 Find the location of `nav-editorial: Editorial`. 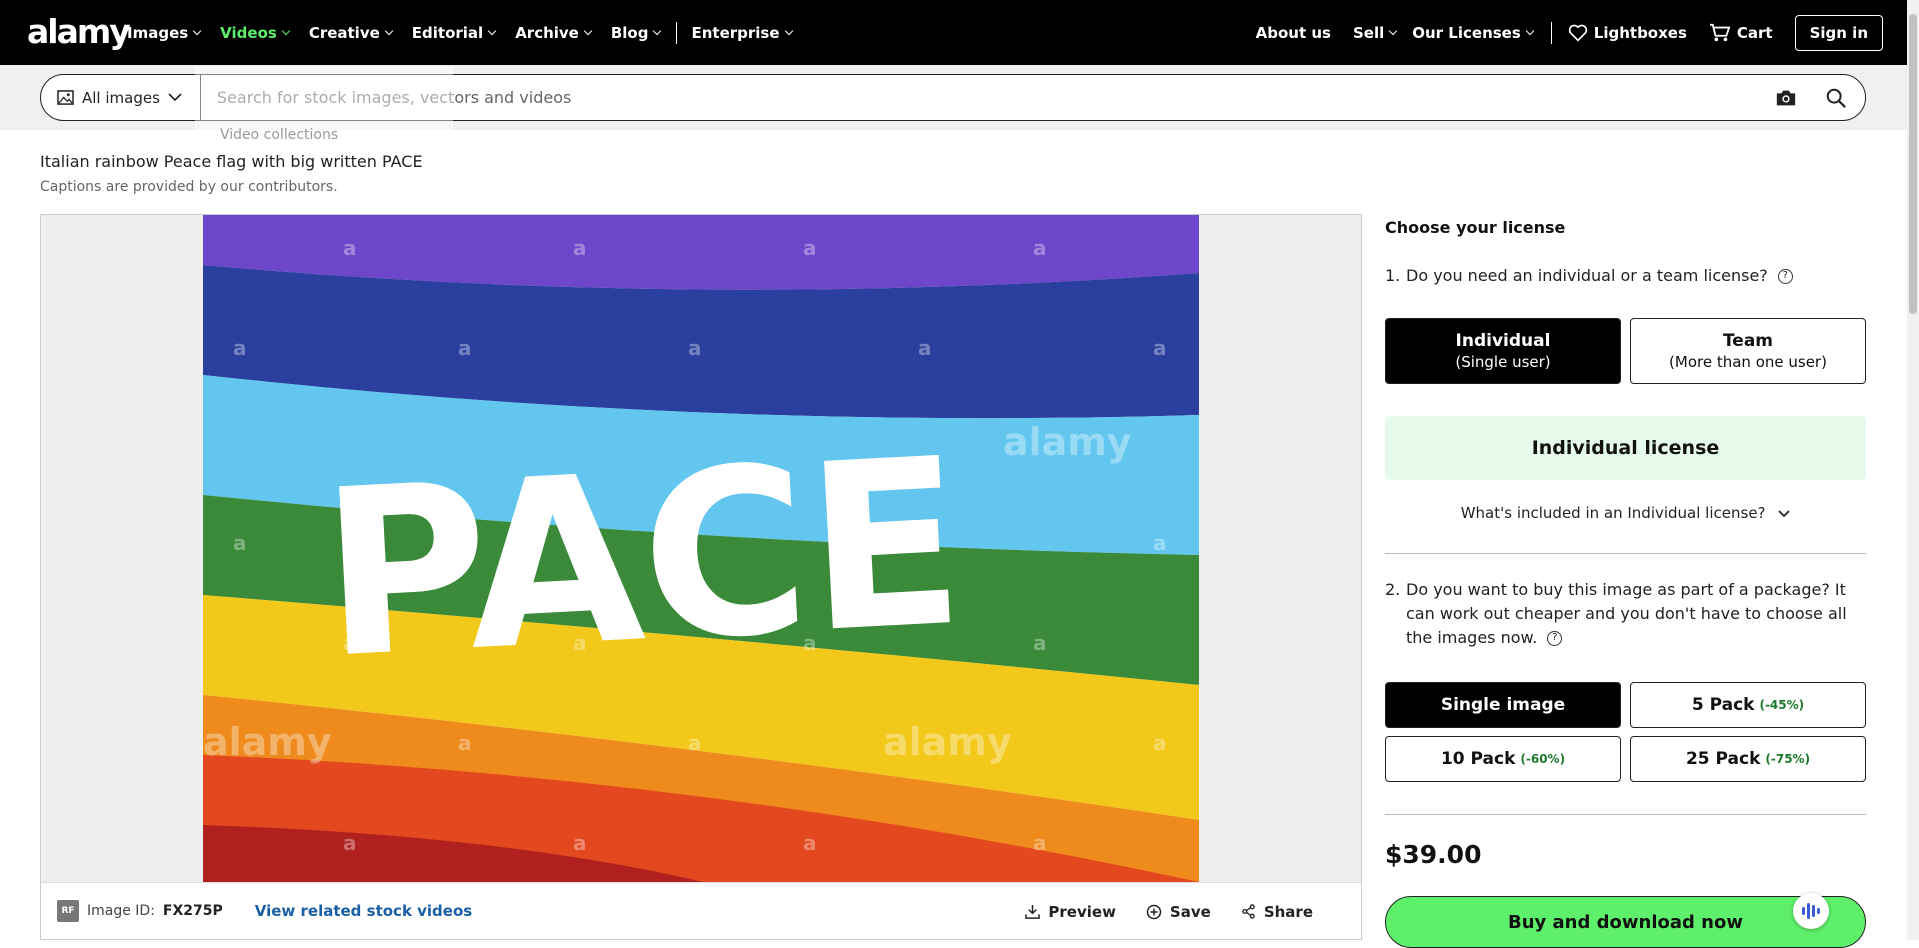

nav-editorial: Editorial is located at coordinates (454, 32).